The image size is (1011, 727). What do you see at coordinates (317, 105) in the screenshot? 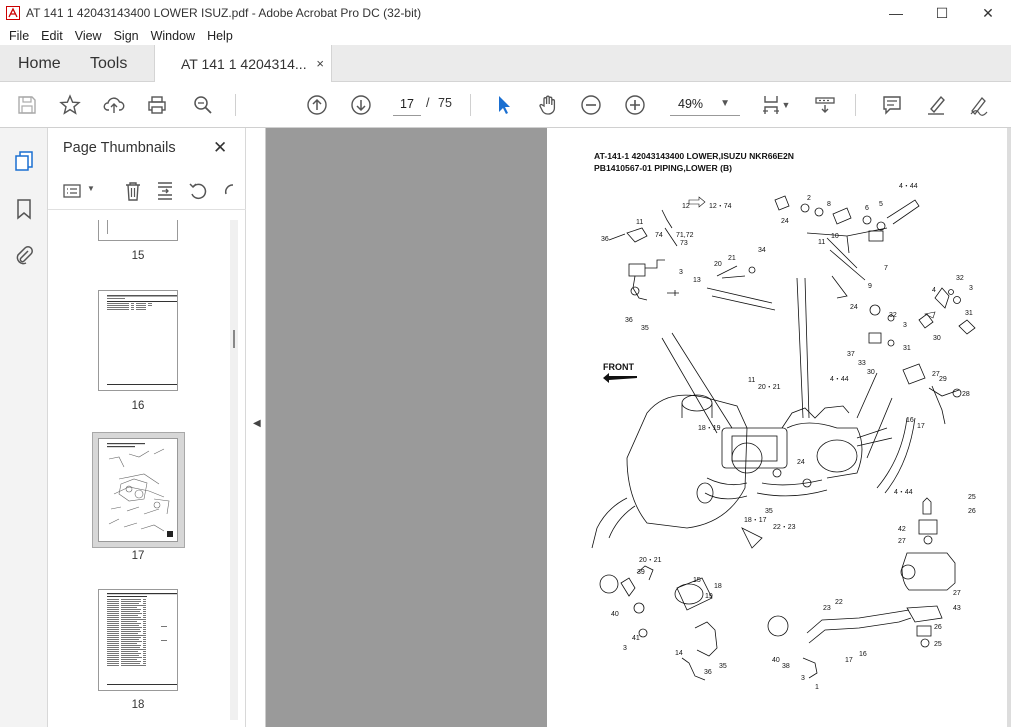
I see `prev-page-icon` at bounding box center [317, 105].